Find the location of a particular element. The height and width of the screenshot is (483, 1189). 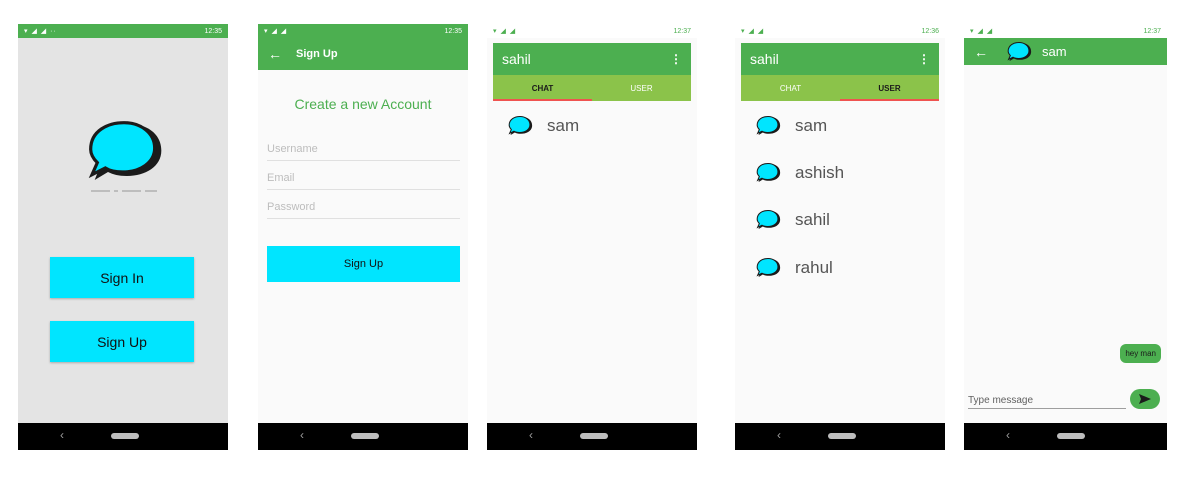

send-button is located at coordinates (1145, 399).